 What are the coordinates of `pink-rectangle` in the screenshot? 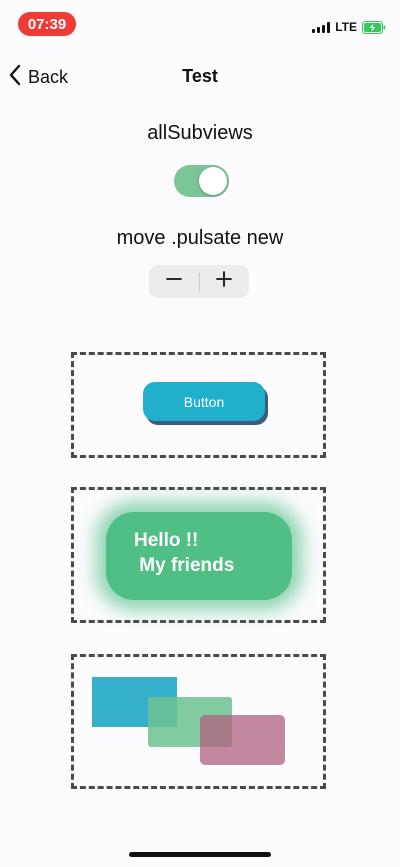 It's located at (242, 740).